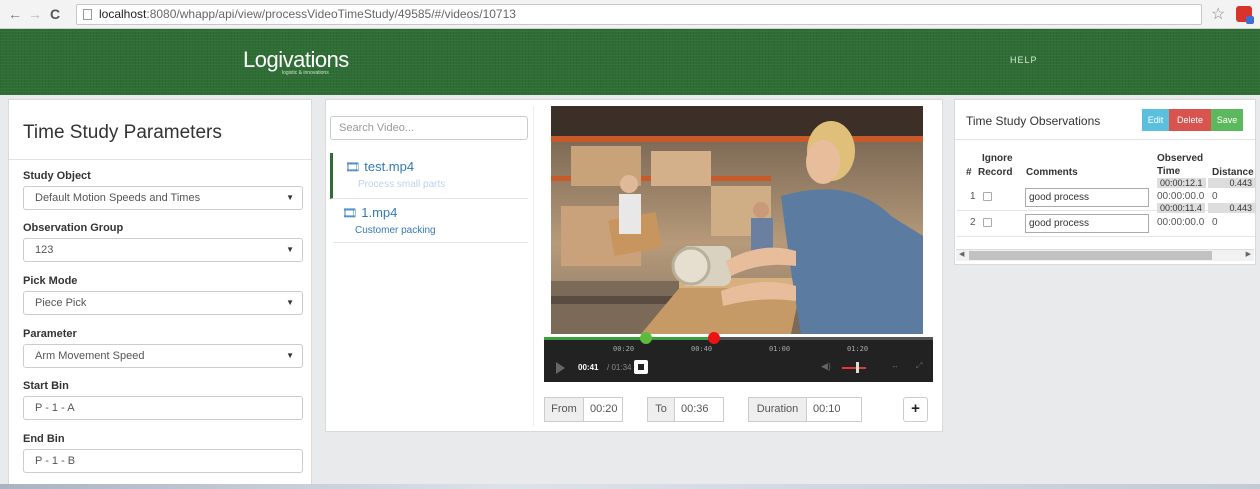  Describe the element at coordinates (90, 356) in the screenshot. I see `parameter-value: Arm Movement Speed` at that location.